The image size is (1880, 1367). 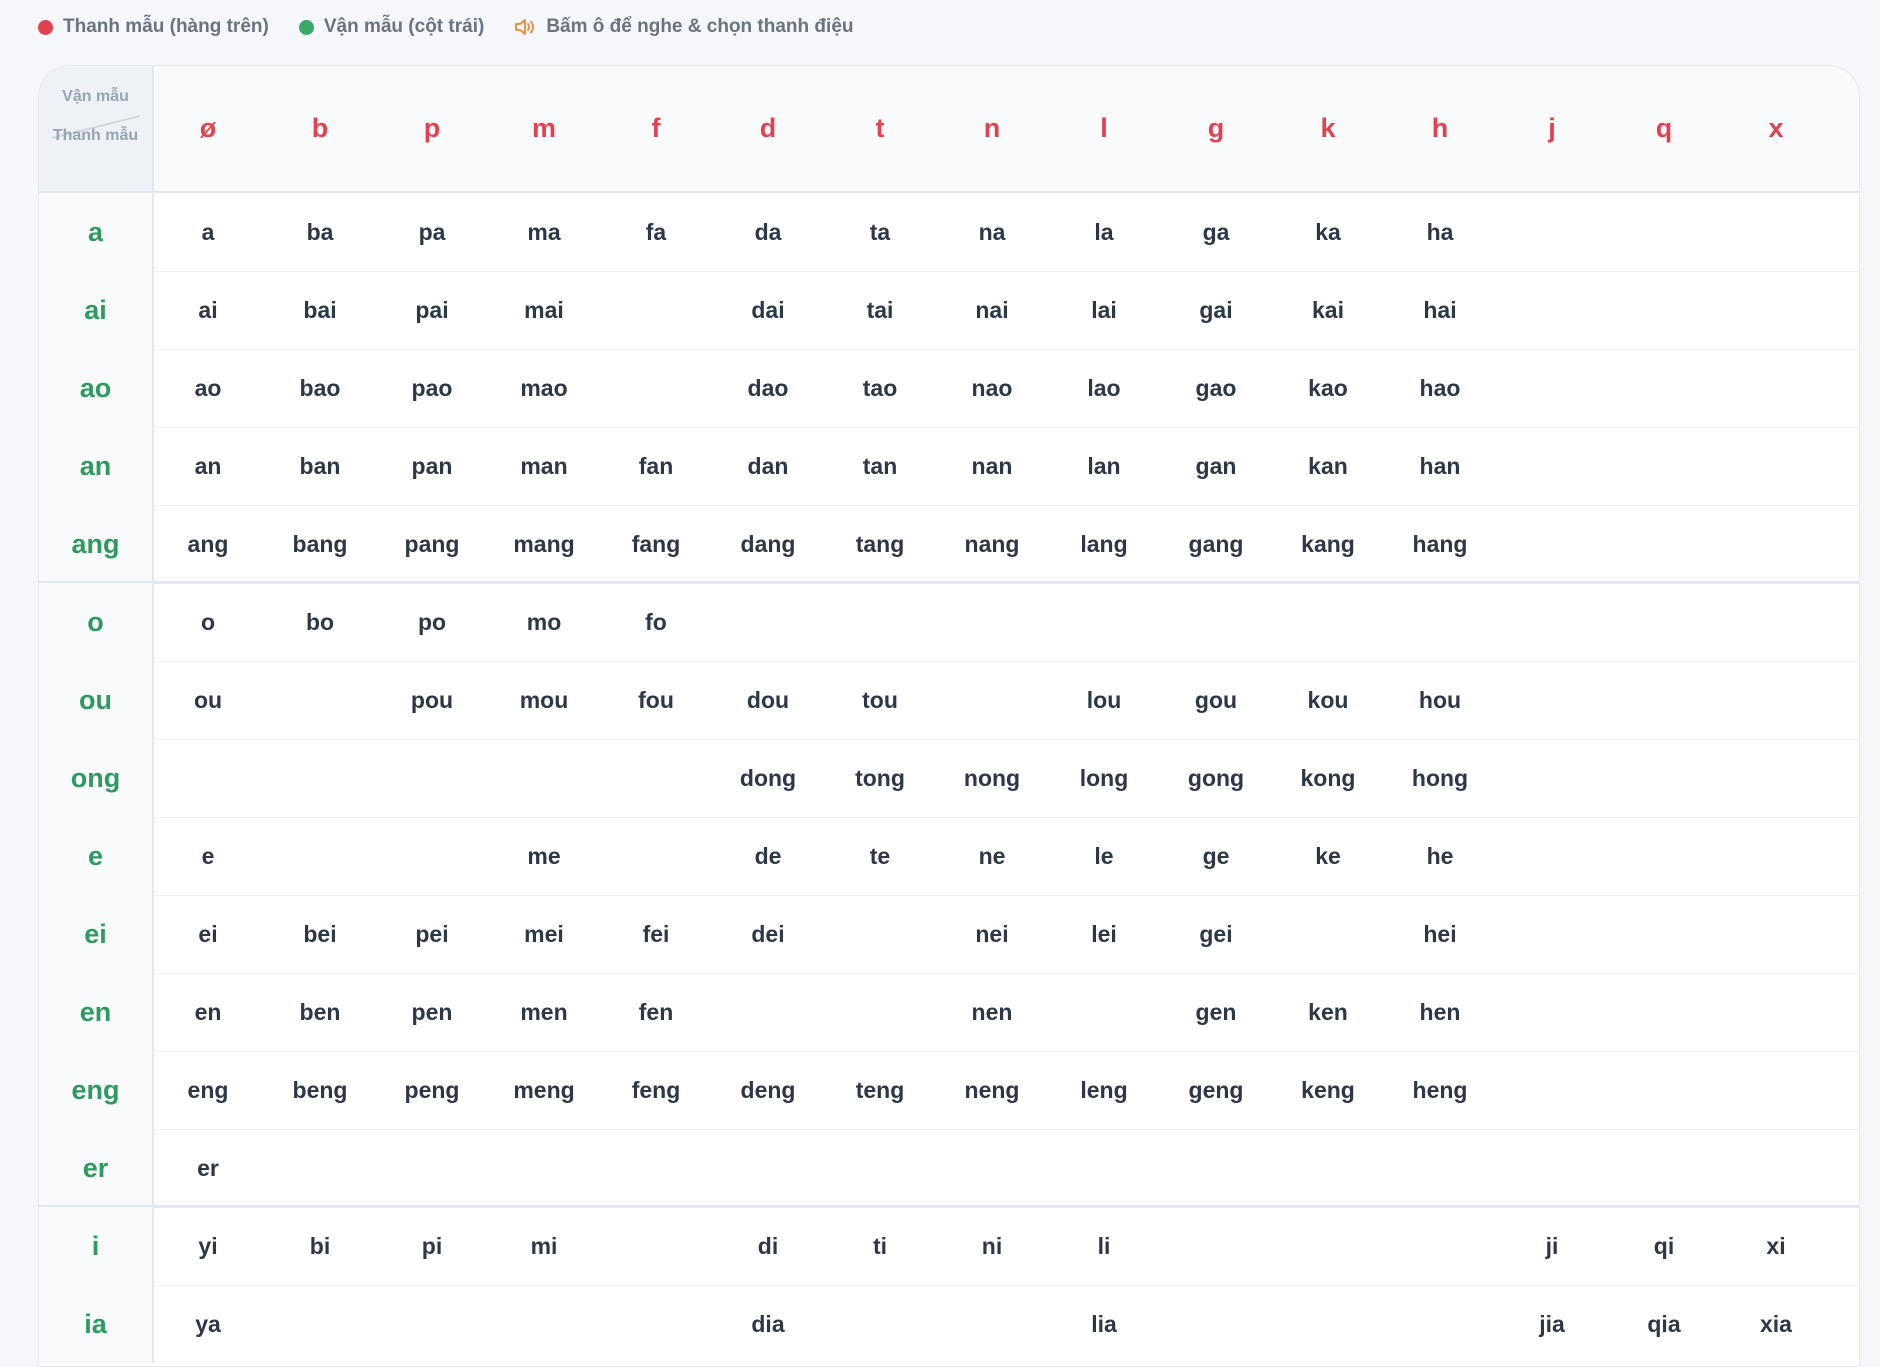 I want to click on syllable-cell: yi, so click(x=208, y=1246).